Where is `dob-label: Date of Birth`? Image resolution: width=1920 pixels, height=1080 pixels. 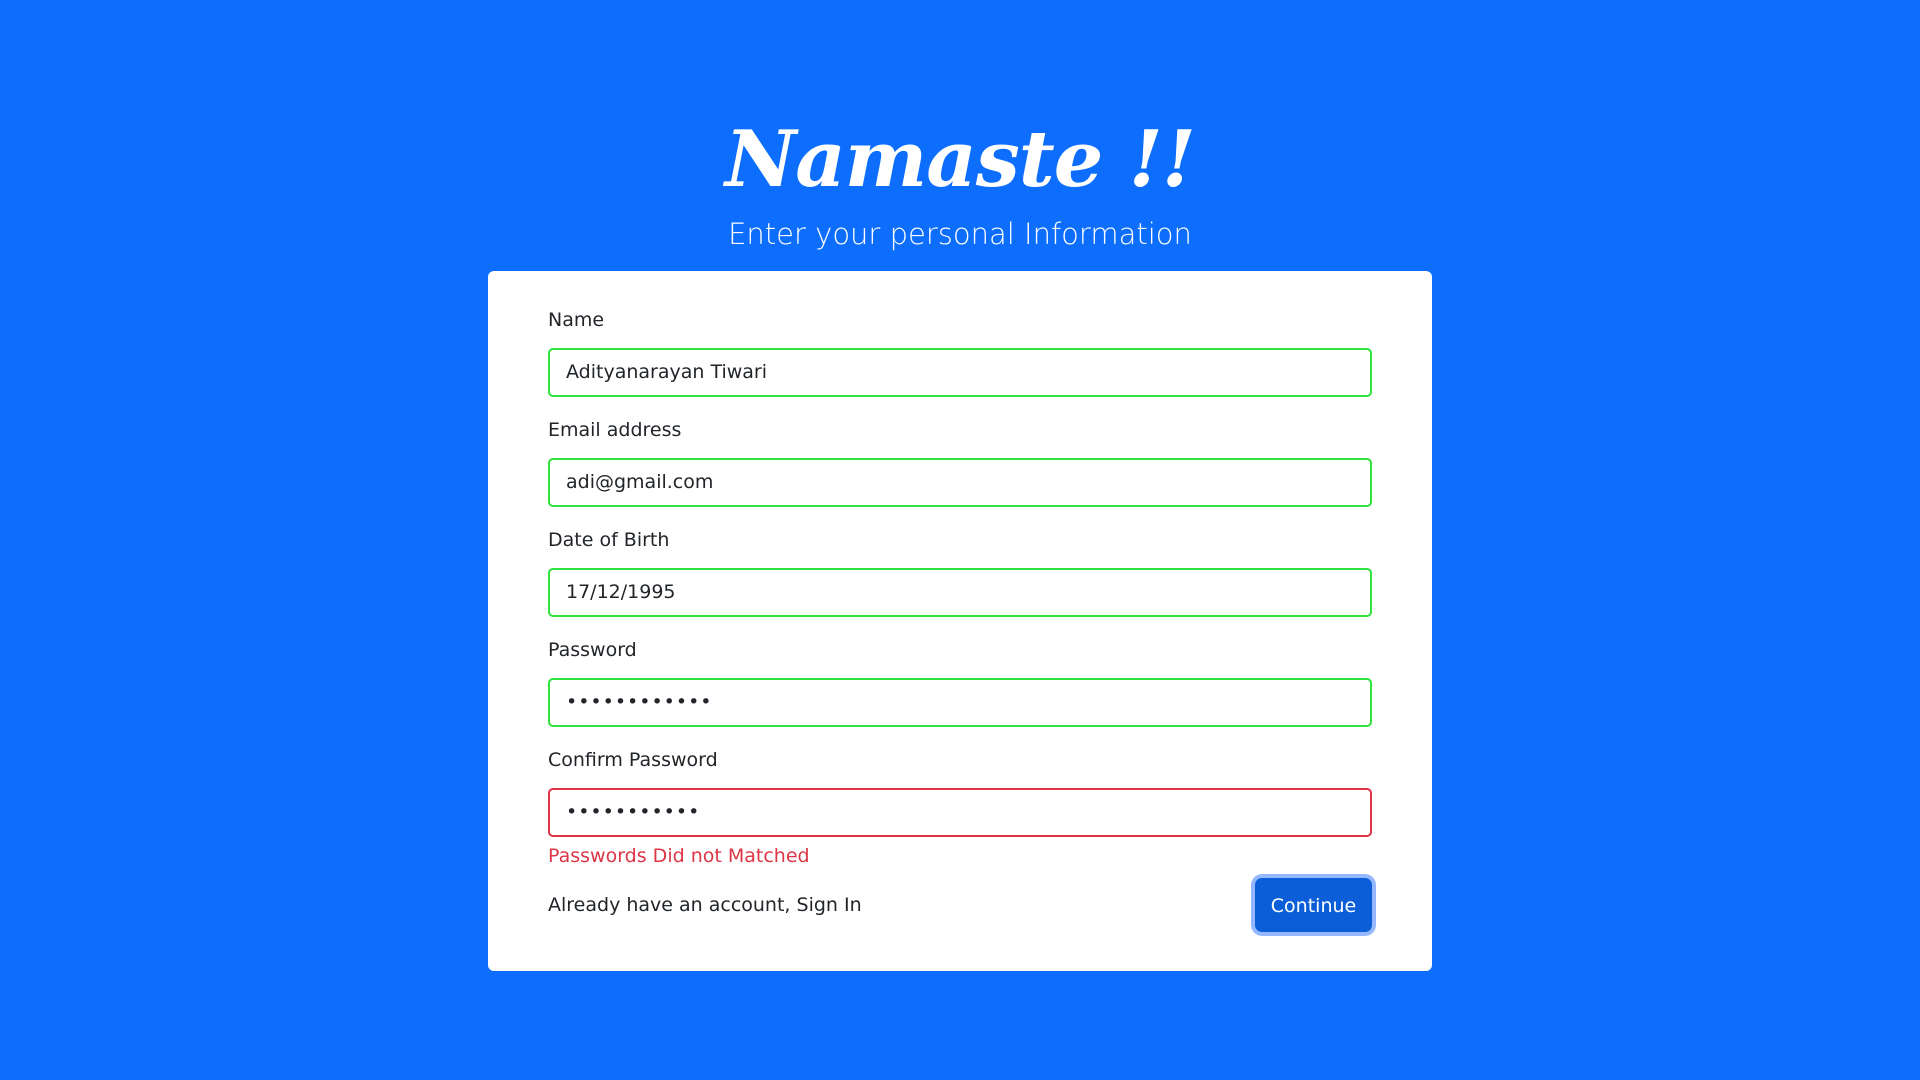 dob-label: Date of Birth is located at coordinates (609, 540).